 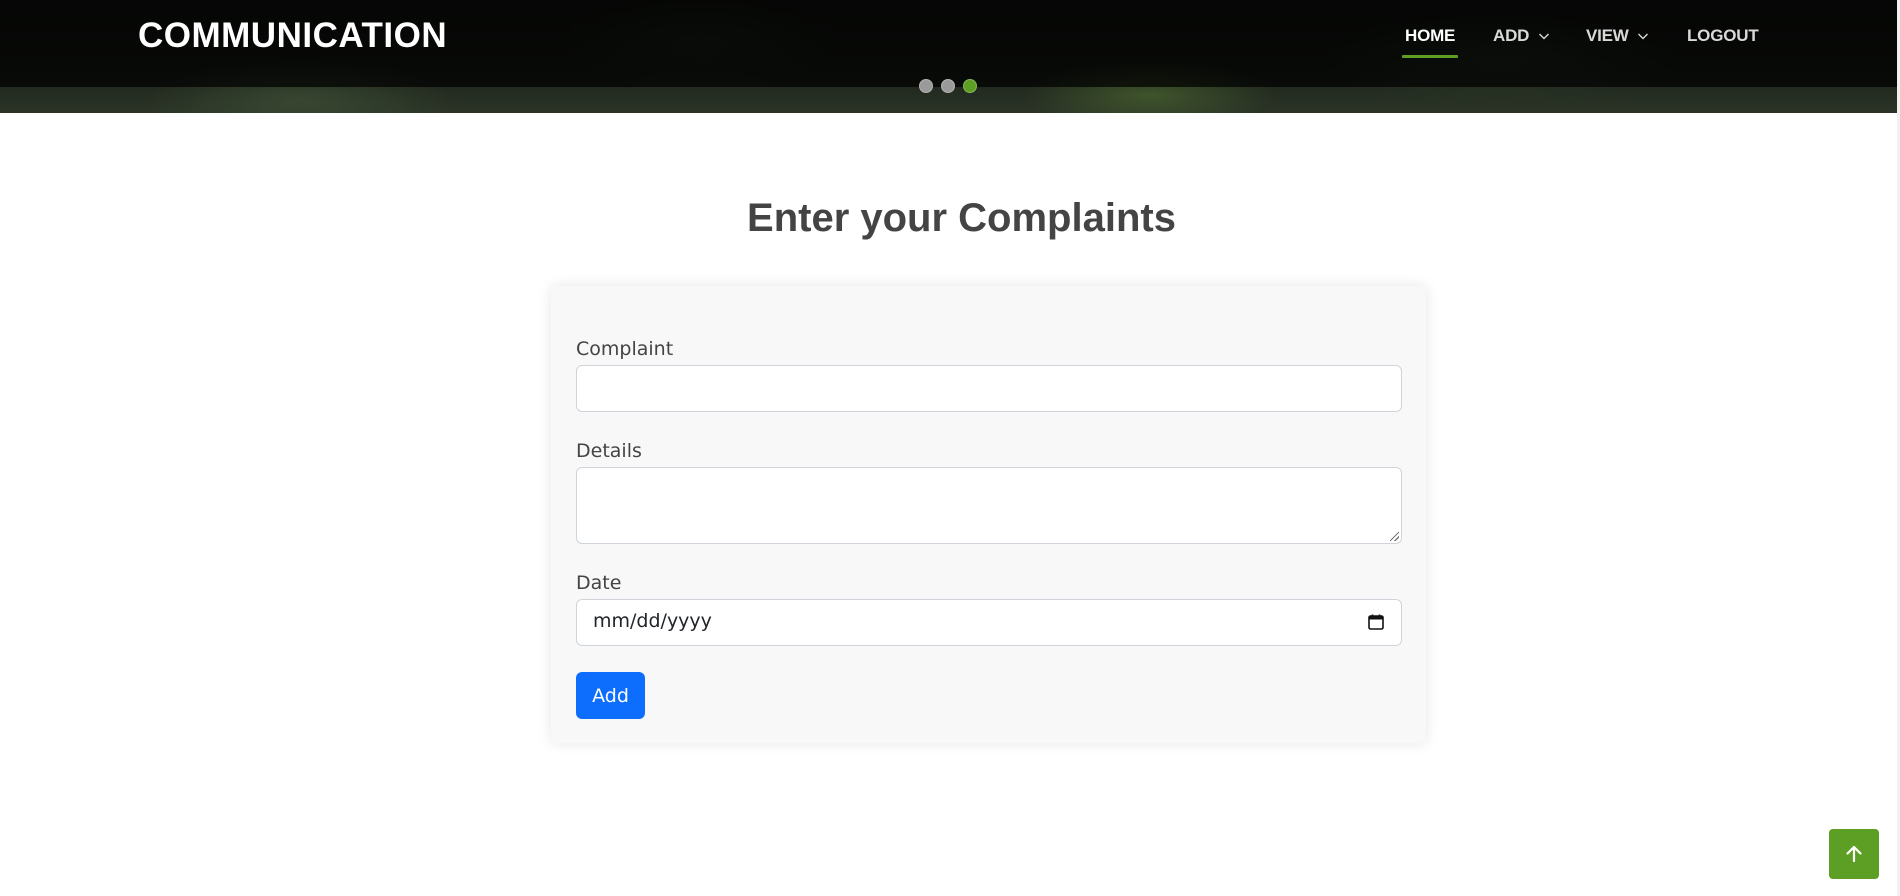 I want to click on back-to-top-button, so click(x=1854, y=854).